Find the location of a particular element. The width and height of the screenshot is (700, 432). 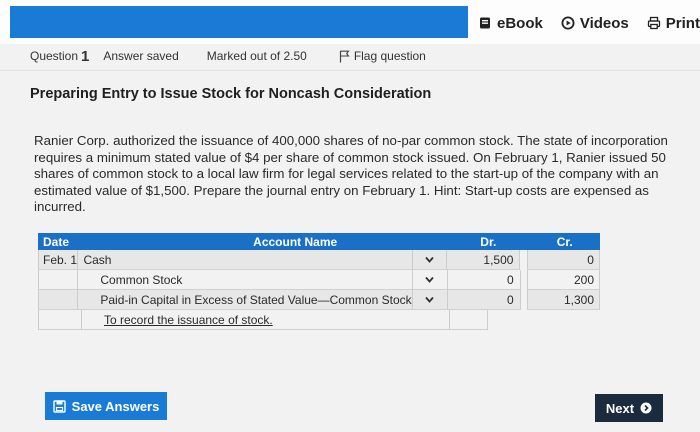

top-banner: eBook Videos Print is located at coordinates (350, 22).